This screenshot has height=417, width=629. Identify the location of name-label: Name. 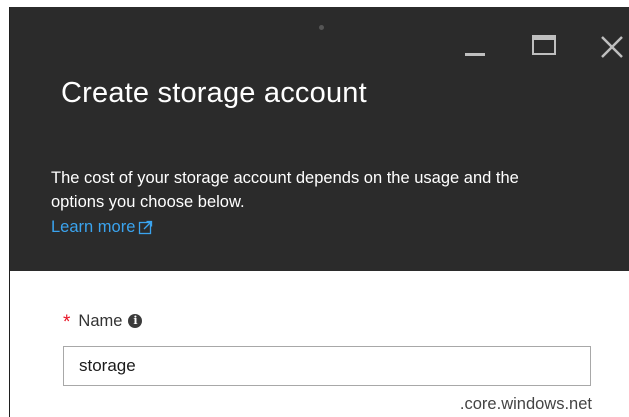
(100, 320).